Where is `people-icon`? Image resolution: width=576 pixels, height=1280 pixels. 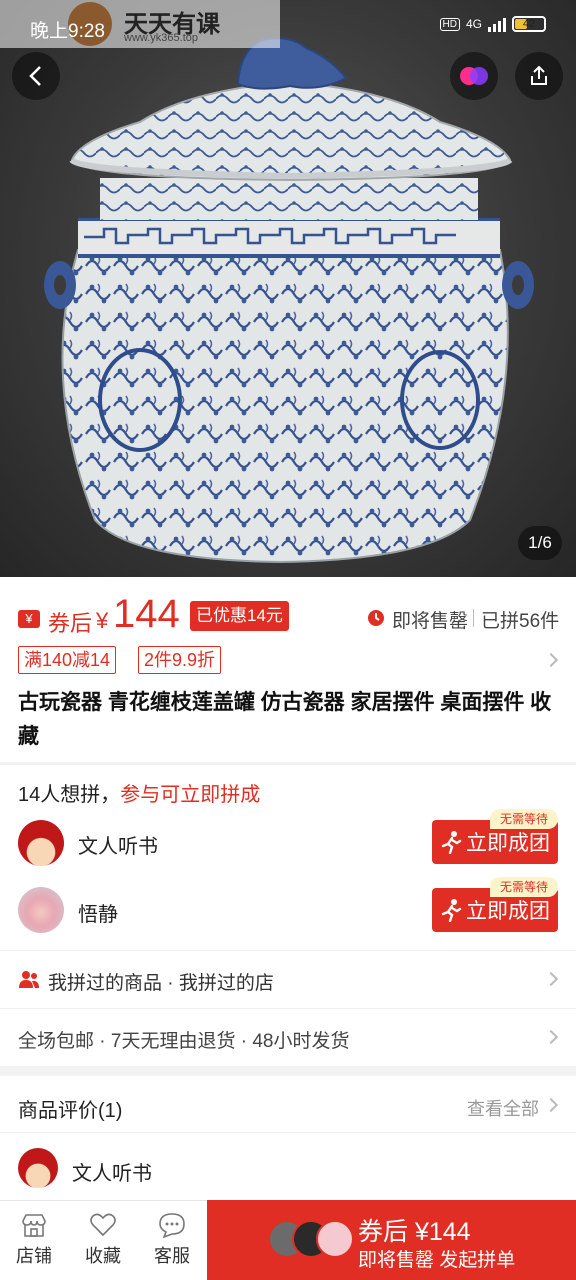 people-icon is located at coordinates (29, 979).